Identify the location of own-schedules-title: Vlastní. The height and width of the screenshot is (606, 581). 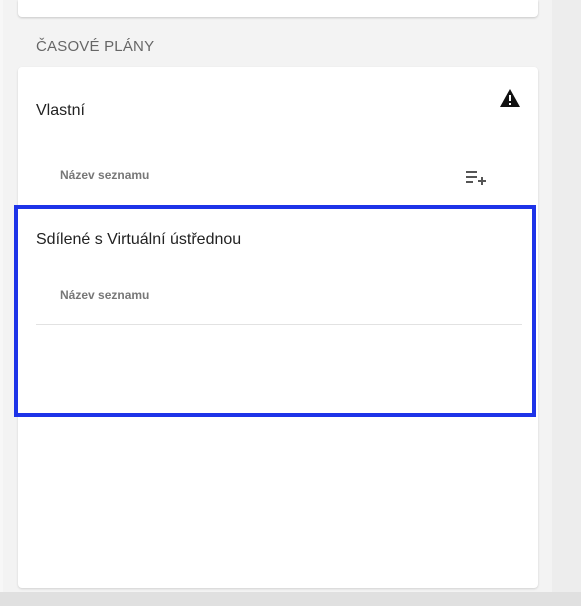
(60, 110).